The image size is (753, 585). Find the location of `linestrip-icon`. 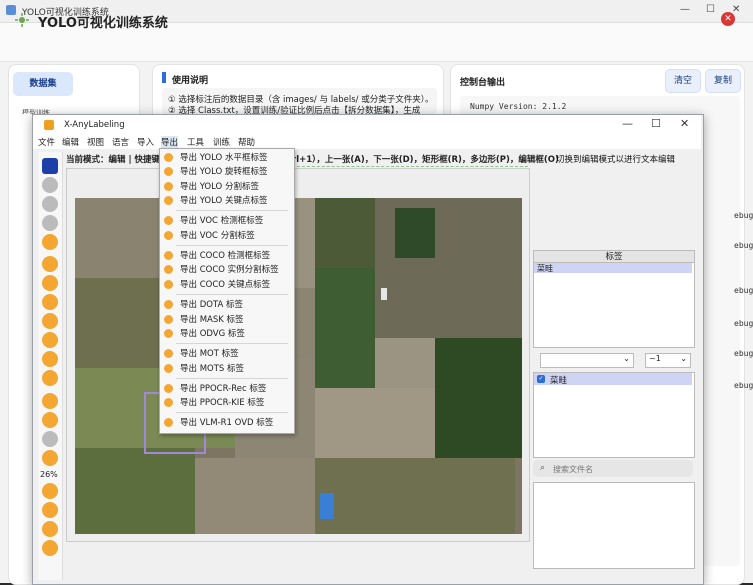

linestrip-icon is located at coordinates (50, 378).